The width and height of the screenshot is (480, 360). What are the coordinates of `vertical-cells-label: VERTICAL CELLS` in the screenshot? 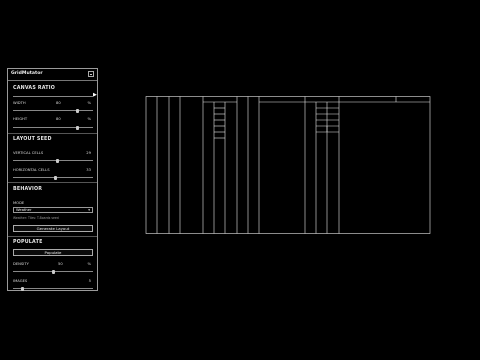 It's located at (28, 153).